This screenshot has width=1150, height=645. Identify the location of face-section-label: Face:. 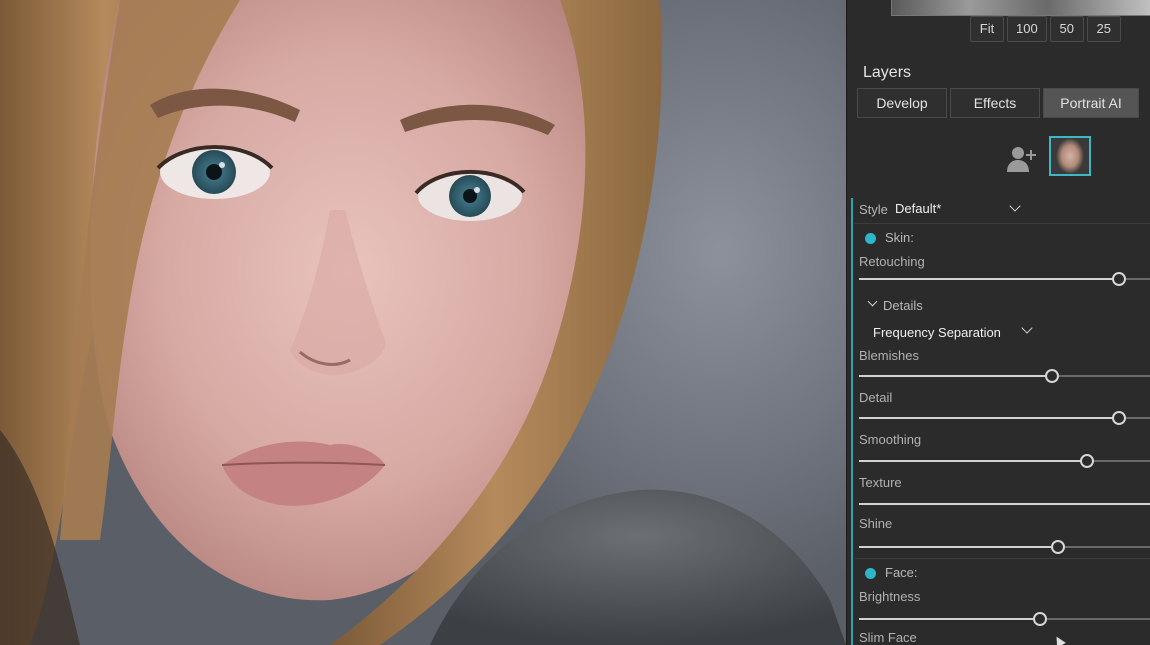
(901, 572).